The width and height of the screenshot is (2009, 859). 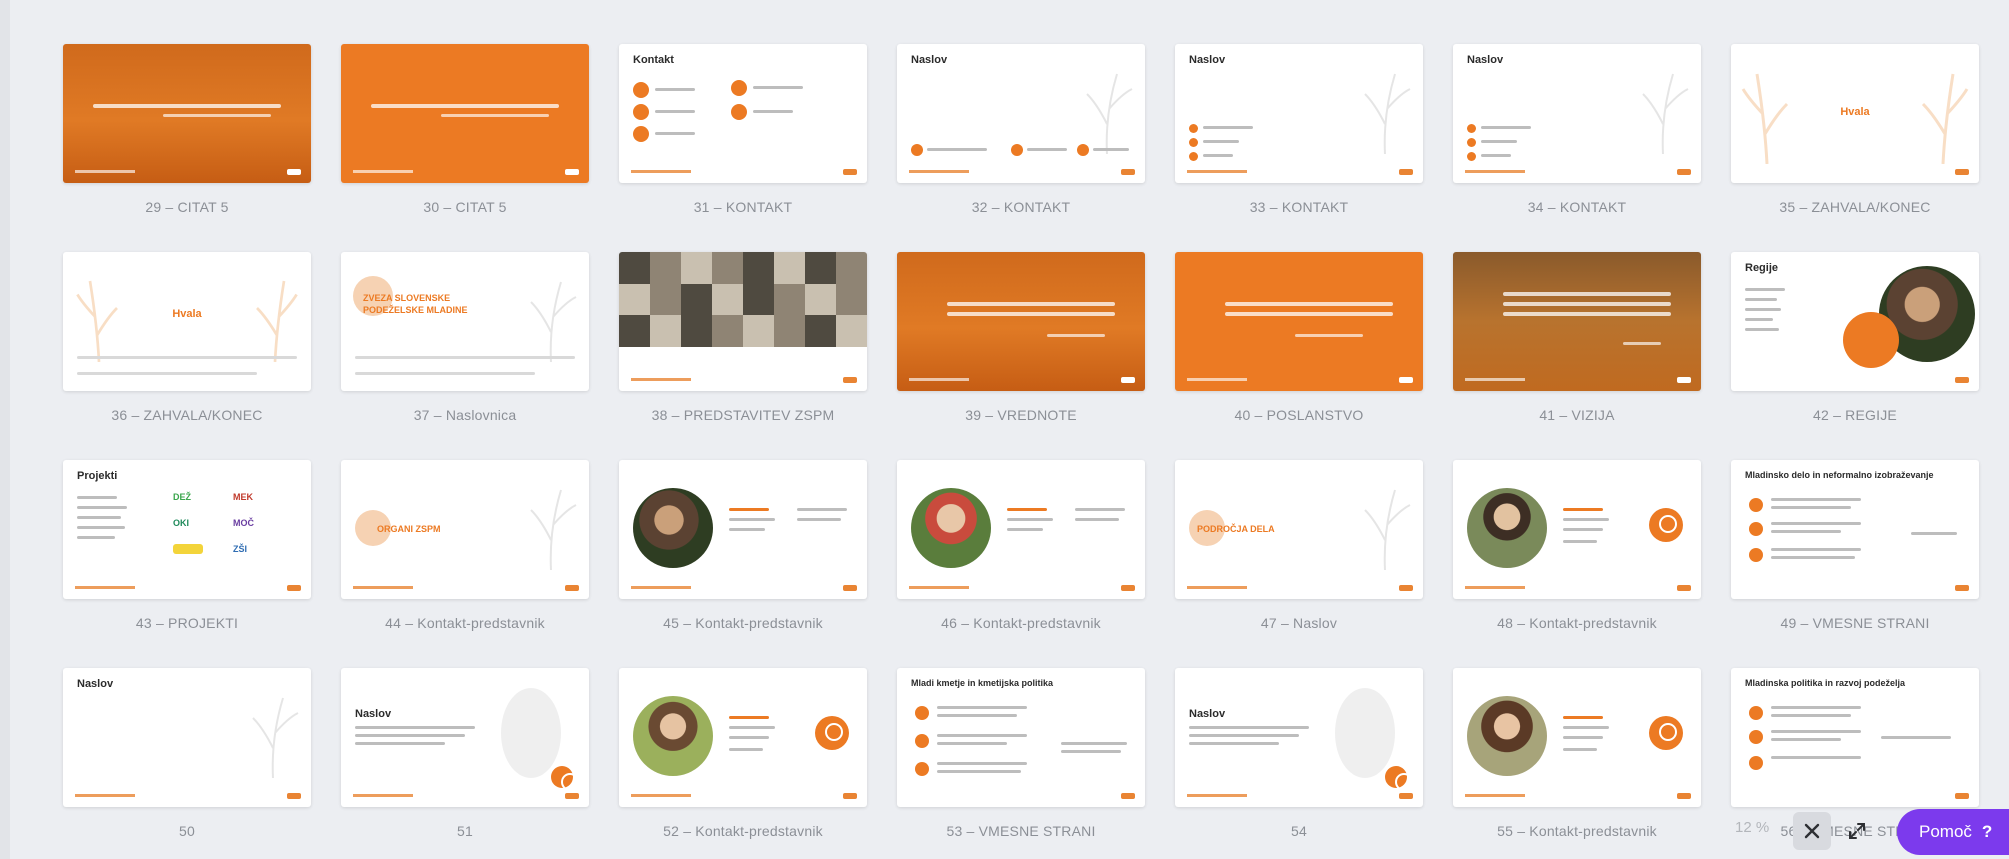 What do you see at coordinates (1299, 623) in the screenshot?
I see `slide-caption: 47 – Naslov` at bounding box center [1299, 623].